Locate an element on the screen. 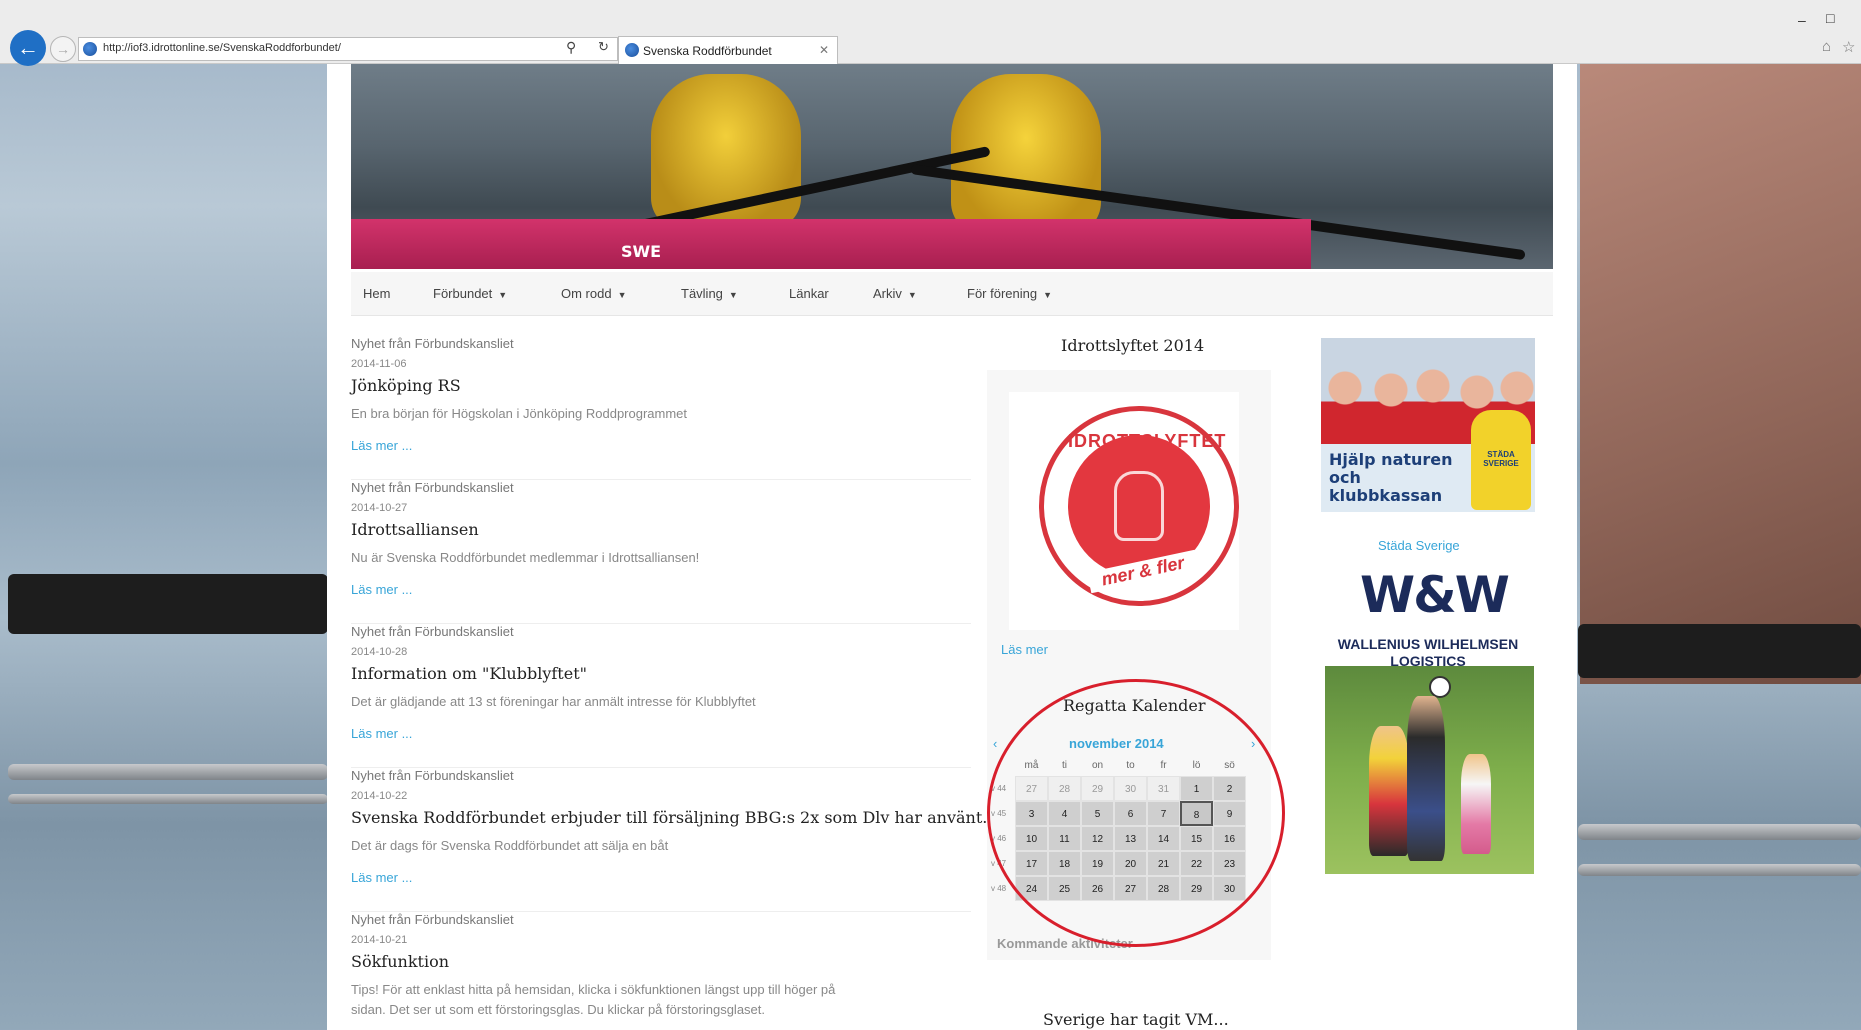 This screenshot has height=1030, width=1861. news-date: 2014-10-28 is located at coordinates (379, 652).